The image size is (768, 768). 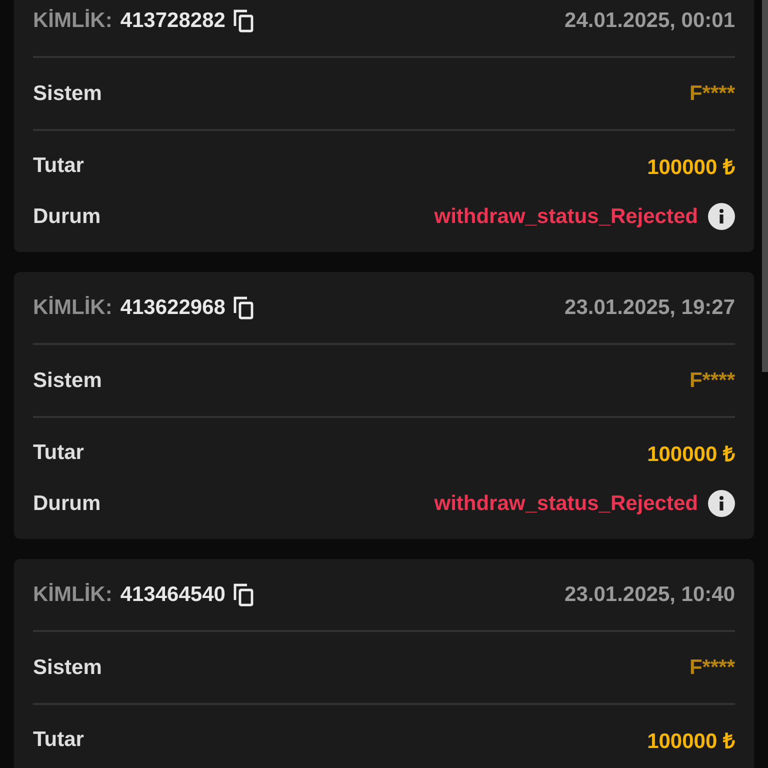 What do you see at coordinates (173, 20) in the screenshot?
I see `transaction-id: 413728282` at bounding box center [173, 20].